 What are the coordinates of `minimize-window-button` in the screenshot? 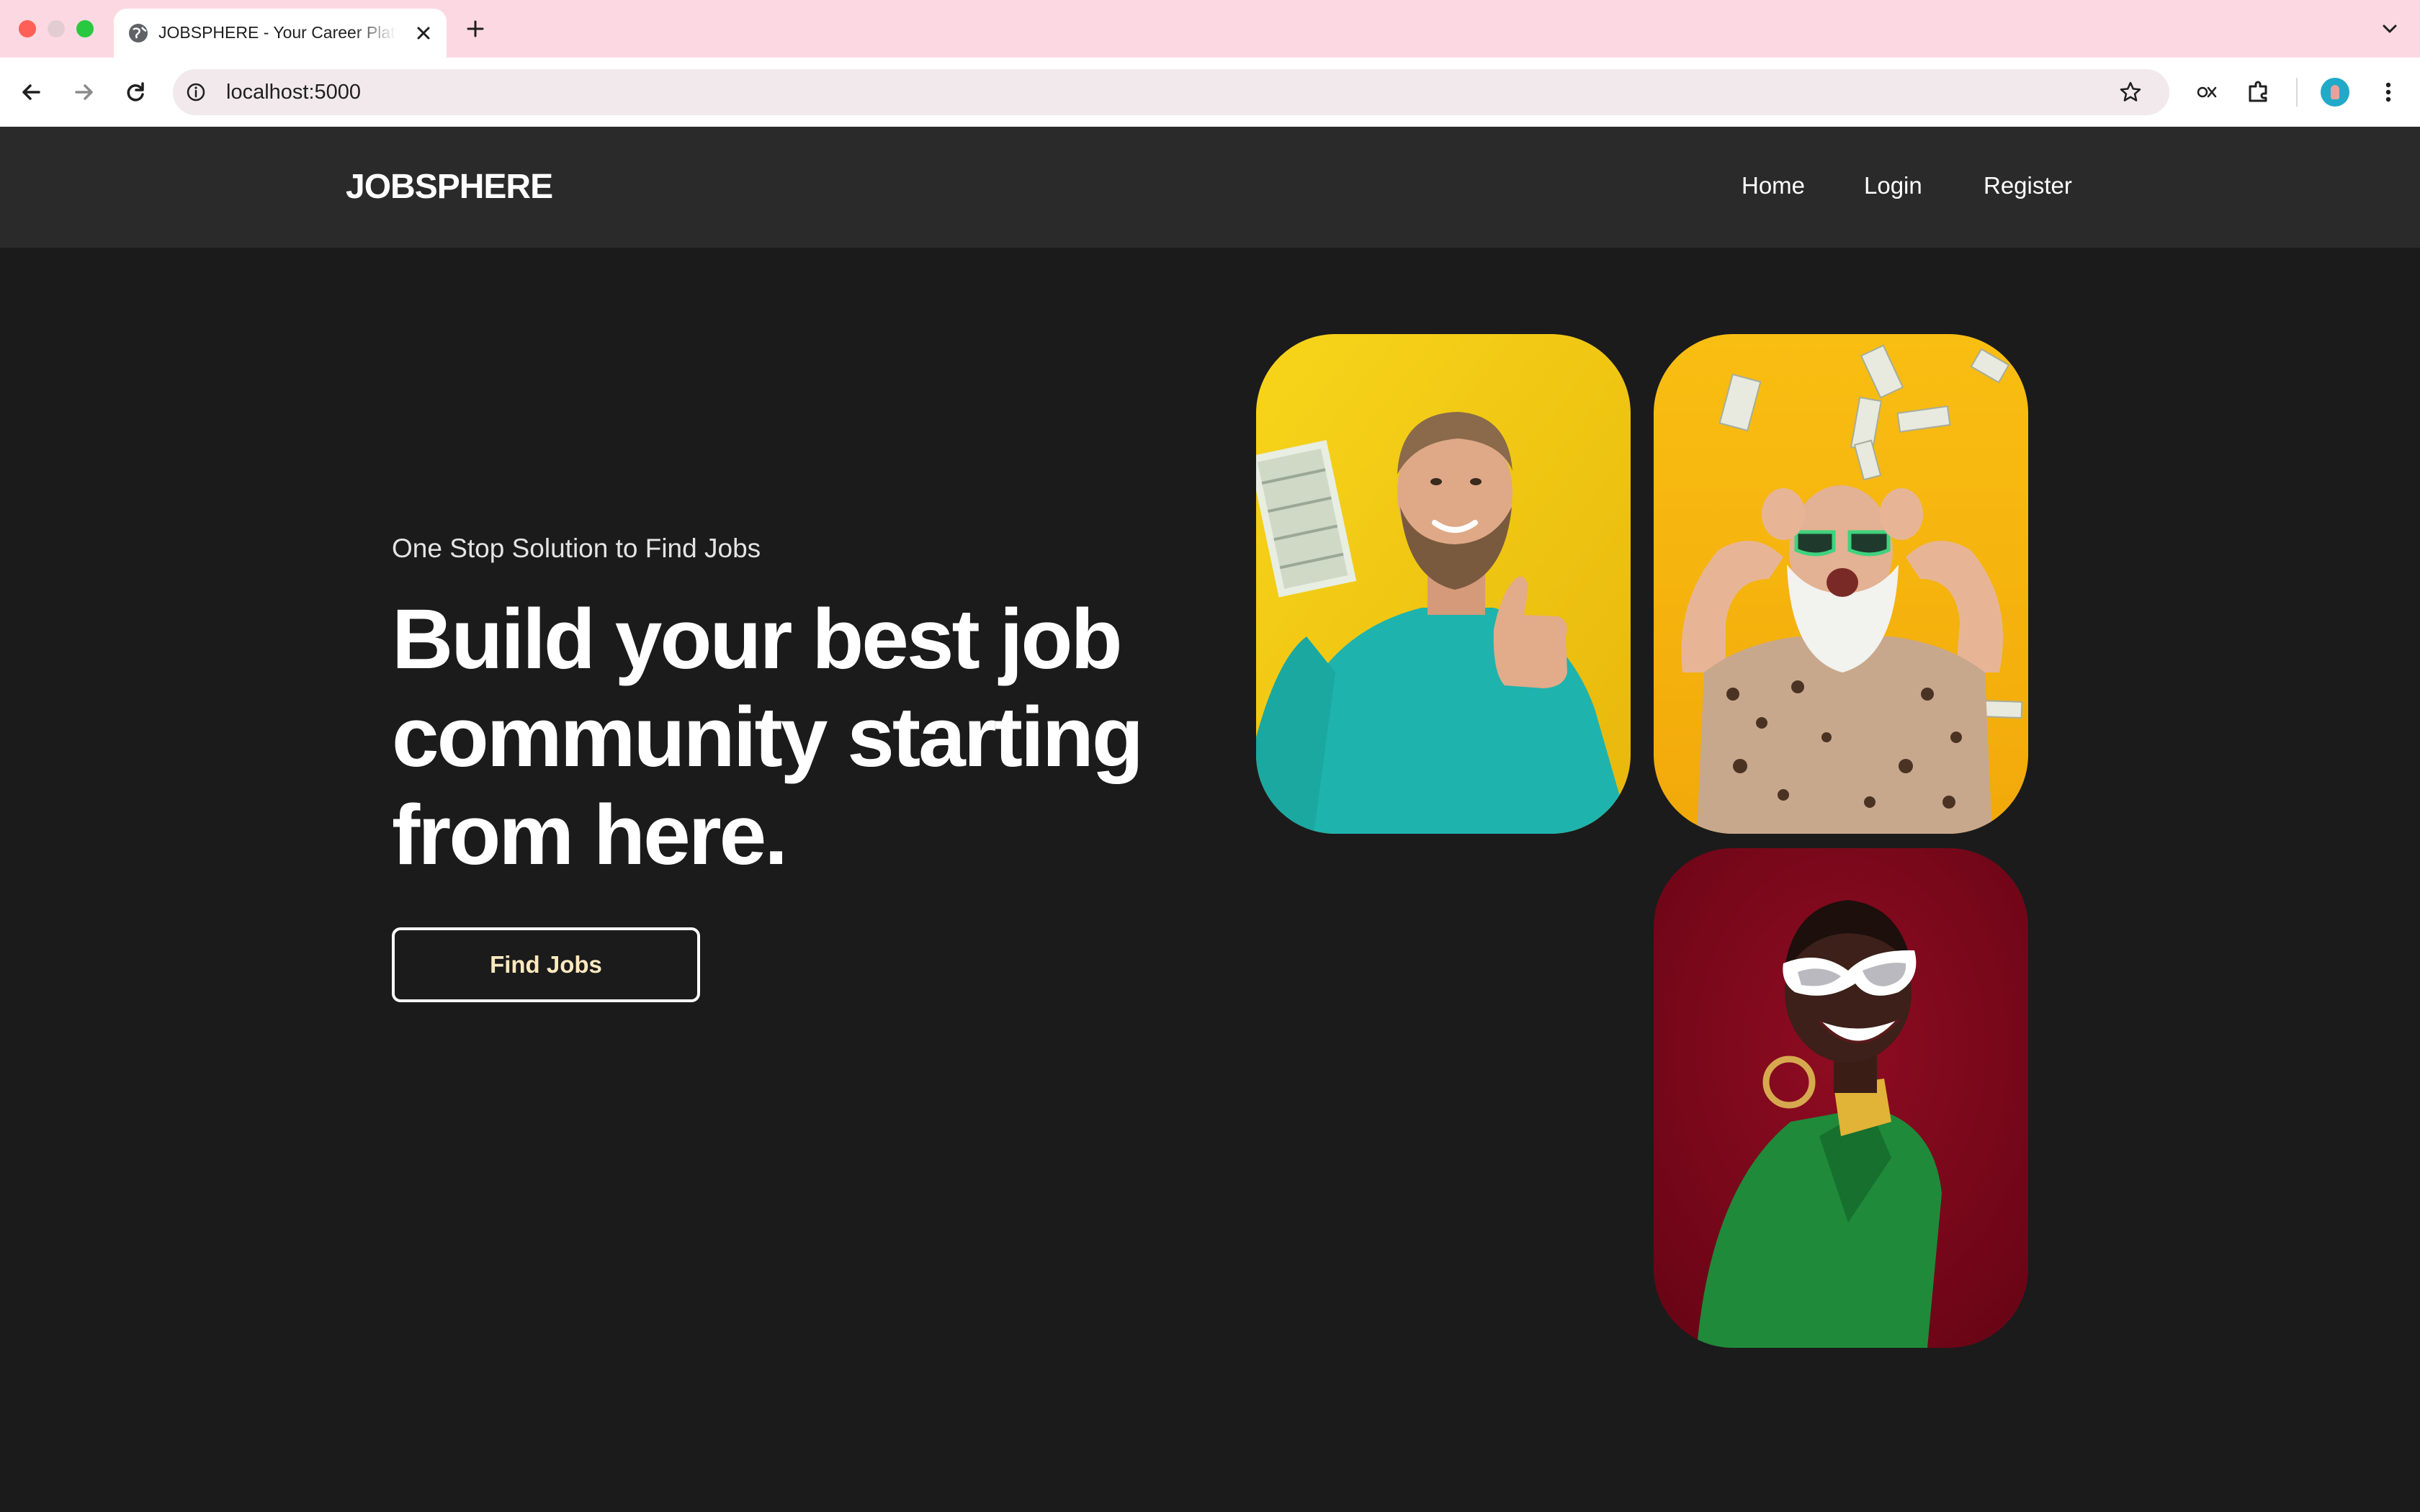 It's located at (56, 28).